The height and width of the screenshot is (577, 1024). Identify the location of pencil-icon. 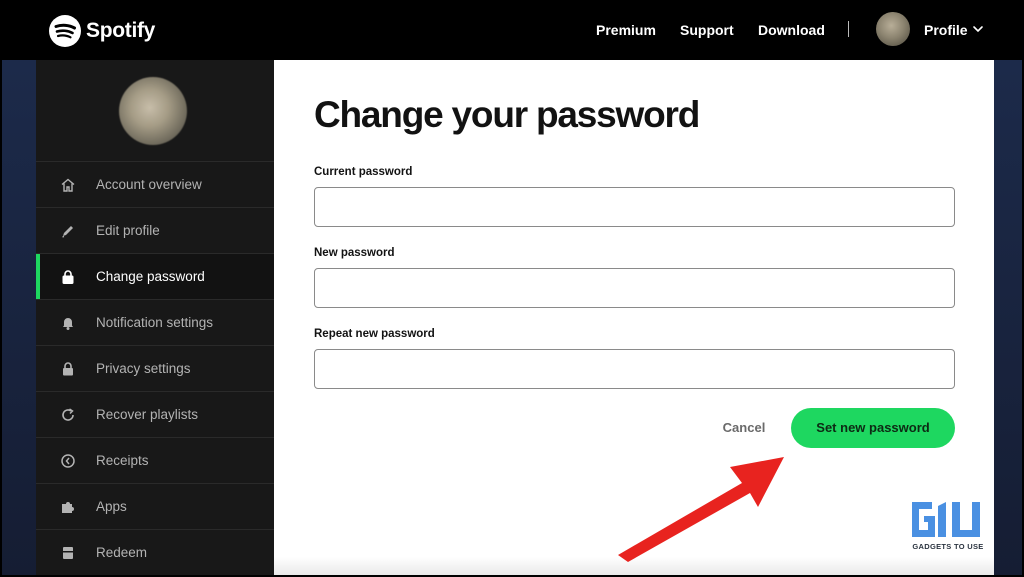
(68, 231).